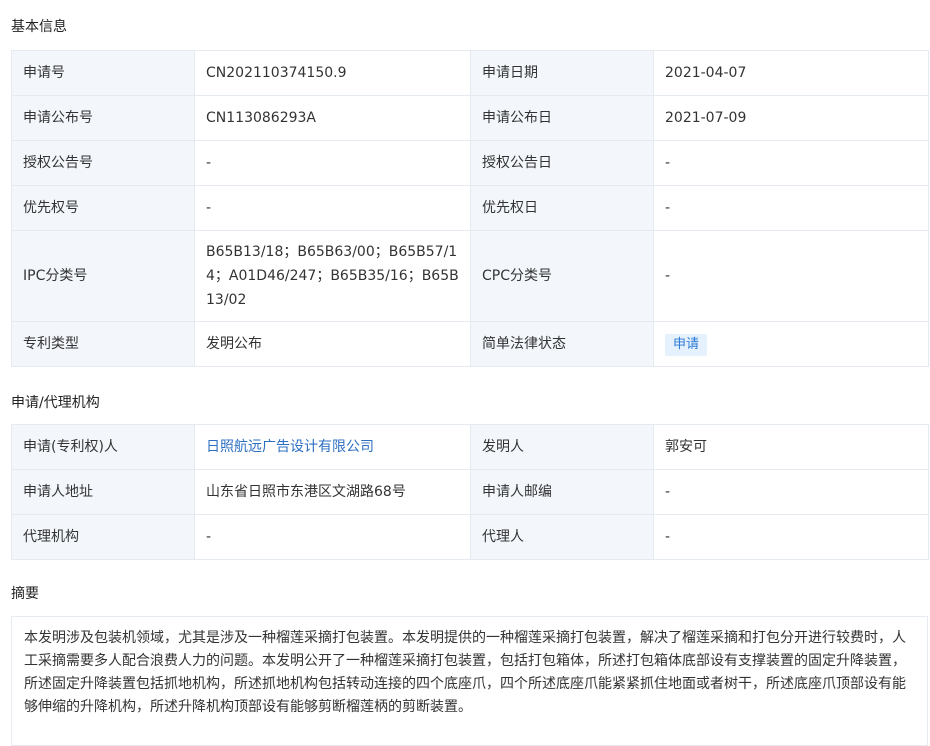 The height and width of the screenshot is (746, 930). What do you see at coordinates (562, 163) in the screenshot?
I see `grant-date-label: 授权公告日` at bounding box center [562, 163].